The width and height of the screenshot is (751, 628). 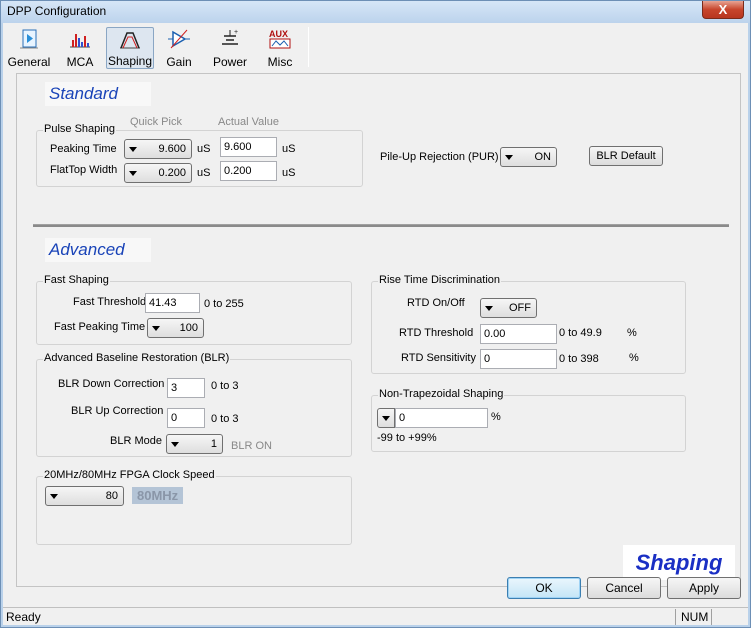 I want to click on flattop-width-quick-select: 0.200, so click(x=158, y=173).